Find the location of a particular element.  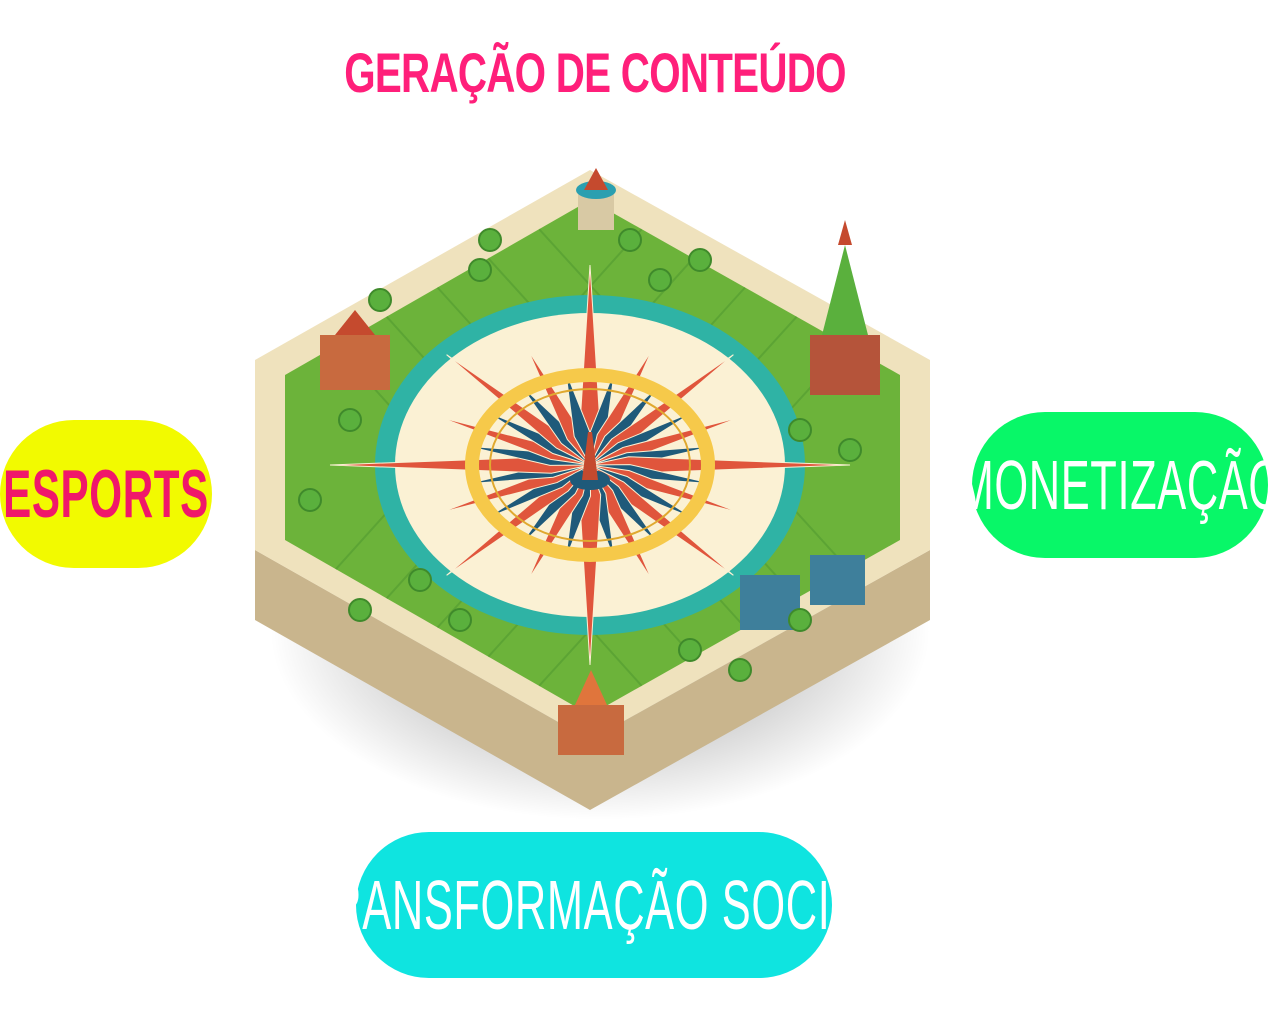

content-generation-label: GERAÇÃO DE CONTEÚDO is located at coordinates (595, 72).